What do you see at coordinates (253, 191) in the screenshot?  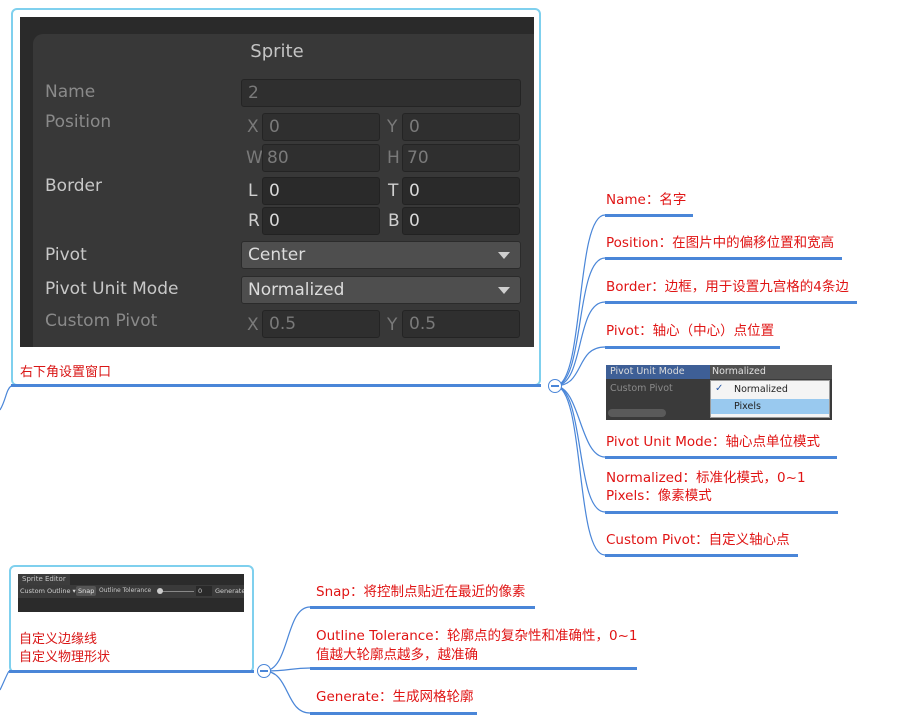 I see `border-l-axis: L` at bounding box center [253, 191].